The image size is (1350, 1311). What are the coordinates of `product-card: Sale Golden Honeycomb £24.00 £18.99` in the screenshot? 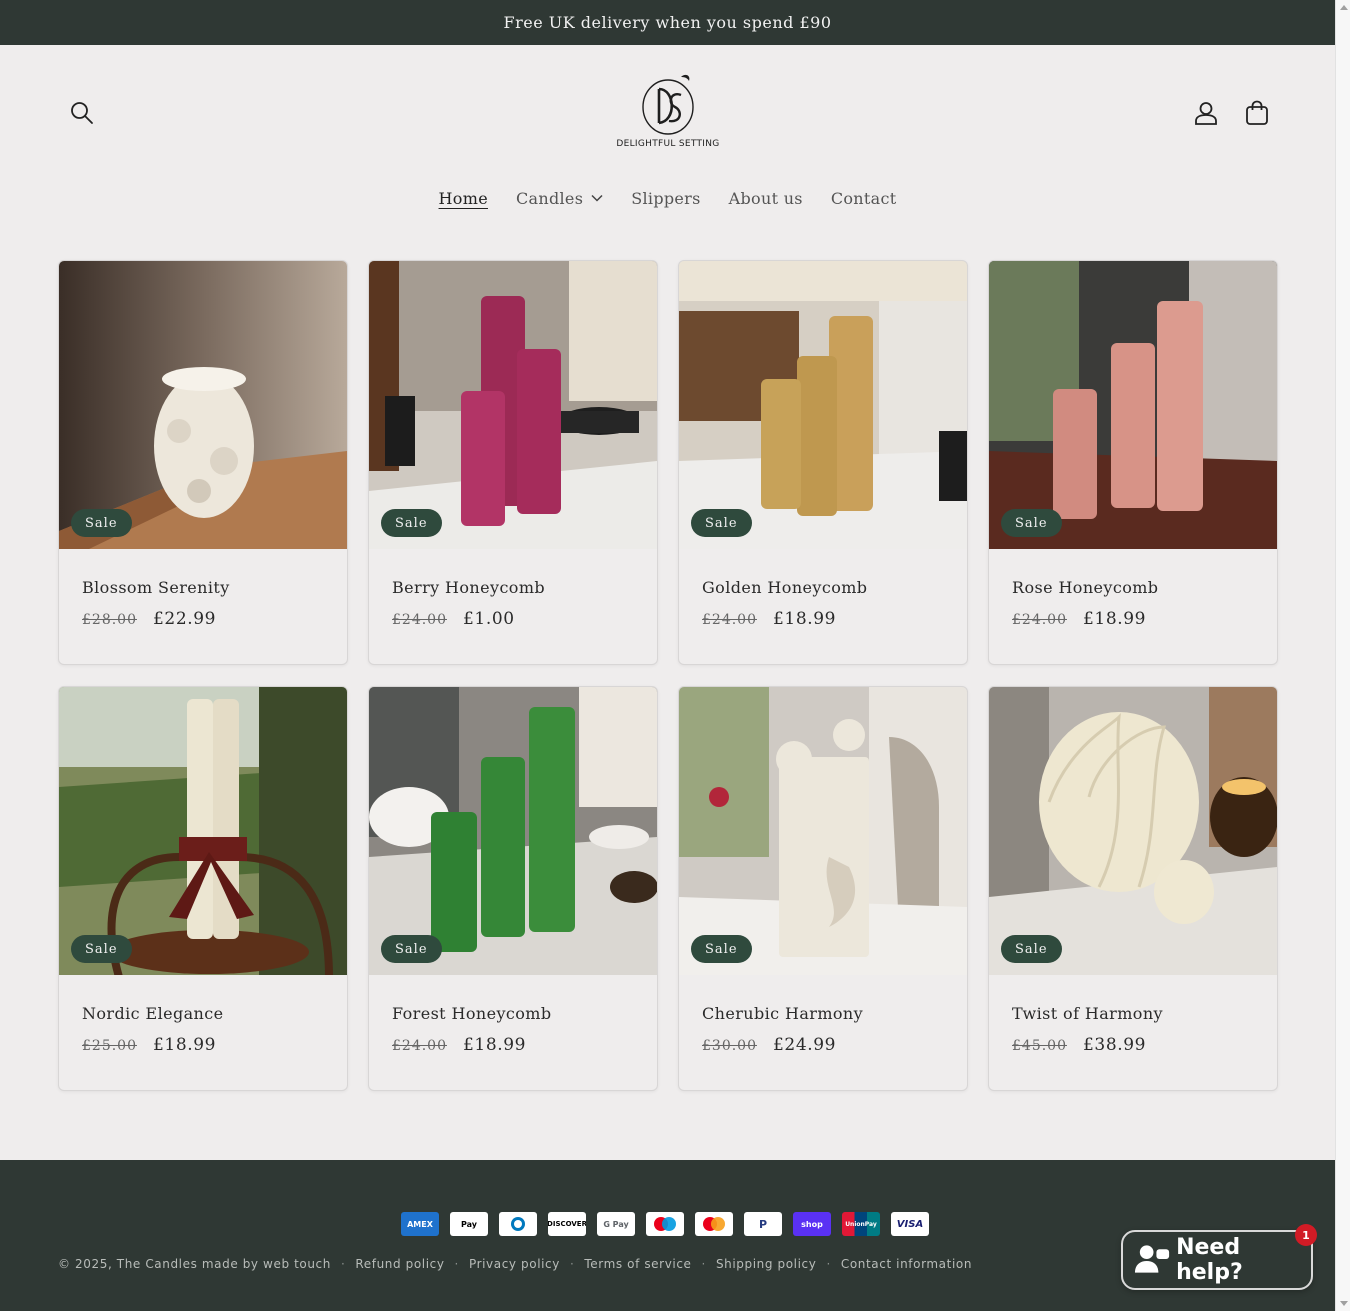 It's located at (823, 462).